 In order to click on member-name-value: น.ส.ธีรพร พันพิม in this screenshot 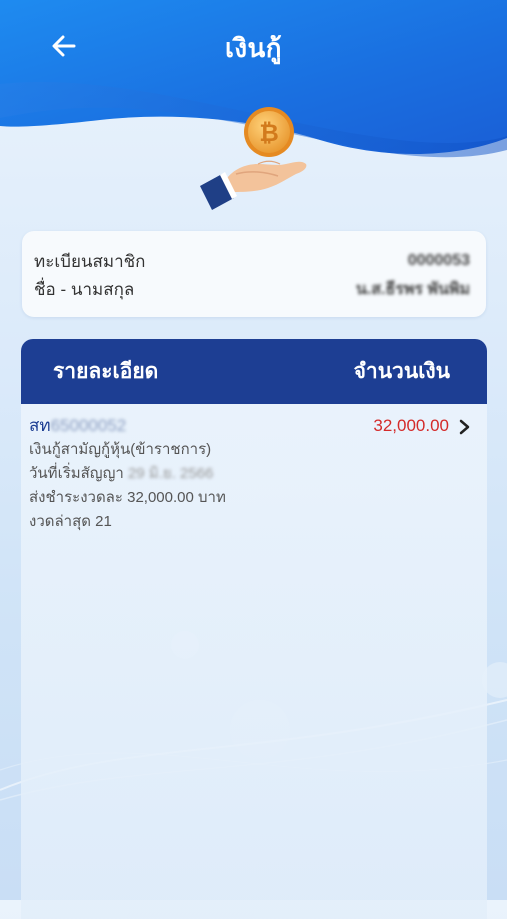, I will do `click(412, 289)`.